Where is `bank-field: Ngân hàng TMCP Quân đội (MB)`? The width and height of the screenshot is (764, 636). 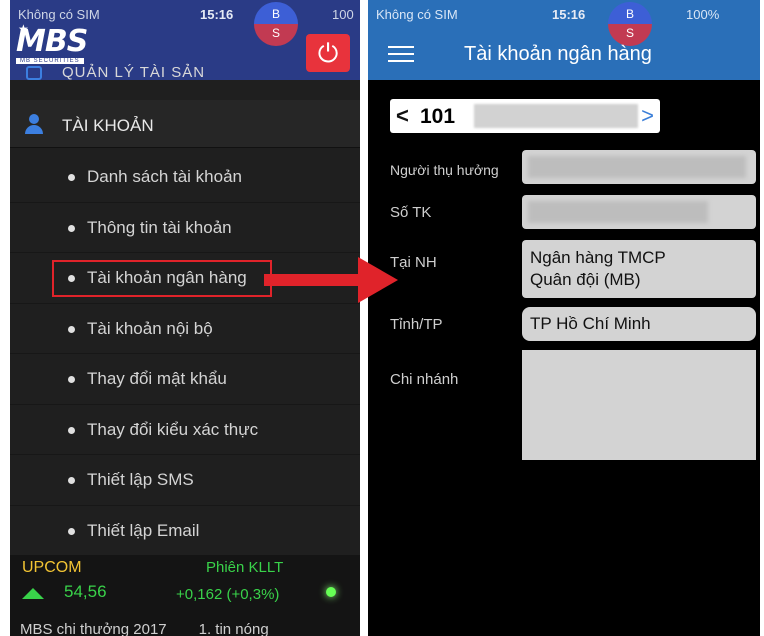 bank-field: Ngân hàng TMCP Quân đội (MB) is located at coordinates (639, 269).